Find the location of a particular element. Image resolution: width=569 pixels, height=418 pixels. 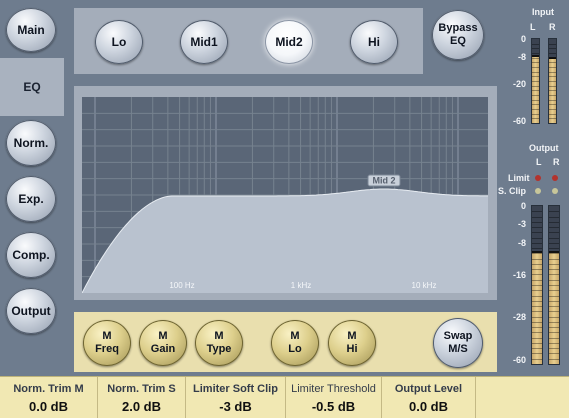

nav-eq-label: EQ is located at coordinates (32, 87).